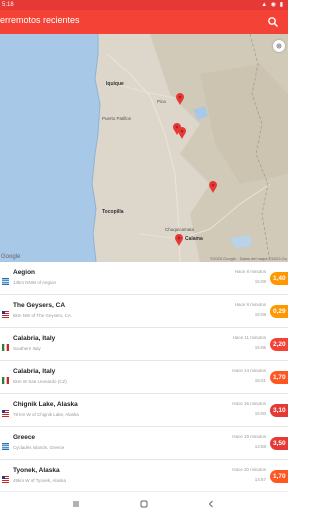  What do you see at coordinates (39, 480) in the screenshot?
I see `quake-detail: 45km W of Tyonek, Alaska` at bounding box center [39, 480].